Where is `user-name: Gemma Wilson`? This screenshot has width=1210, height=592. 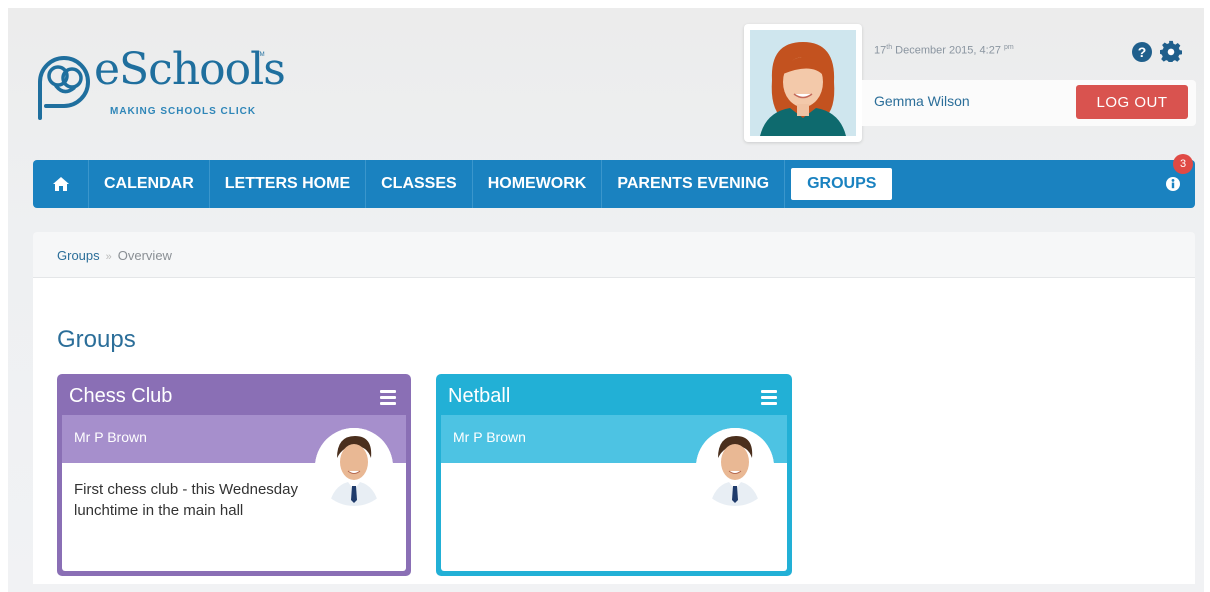
user-name: Gemma Wilson is located at coordinates (922, 101).